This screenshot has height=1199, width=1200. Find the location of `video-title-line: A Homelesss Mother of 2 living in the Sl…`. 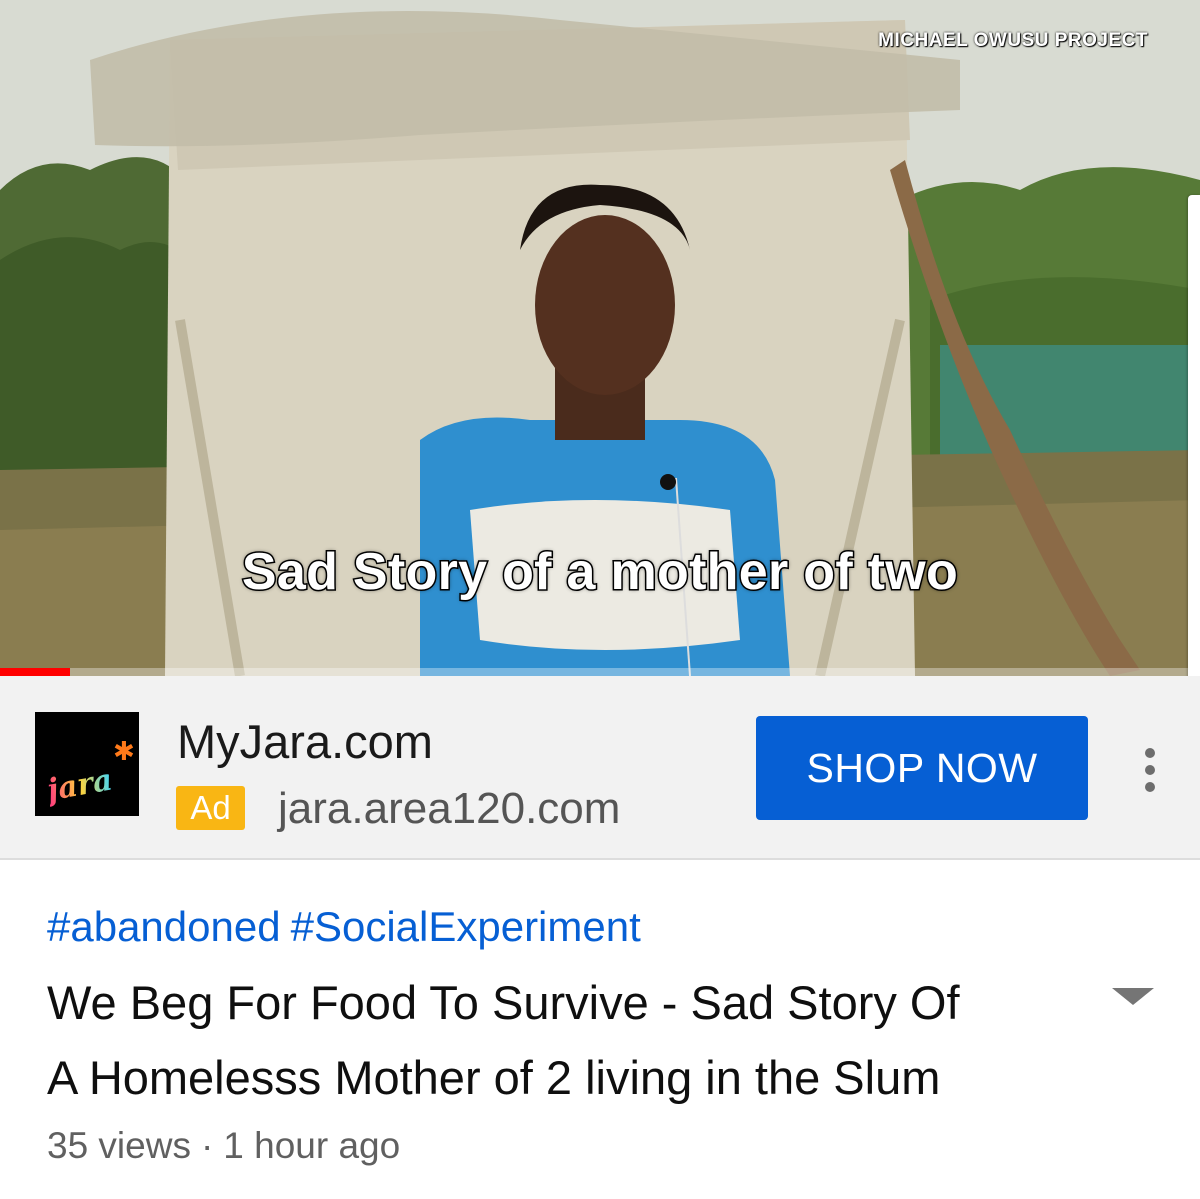

video-title-line: A Homelesss Mother of 2 living in the Sl… is located at coordinates (494, 1077).